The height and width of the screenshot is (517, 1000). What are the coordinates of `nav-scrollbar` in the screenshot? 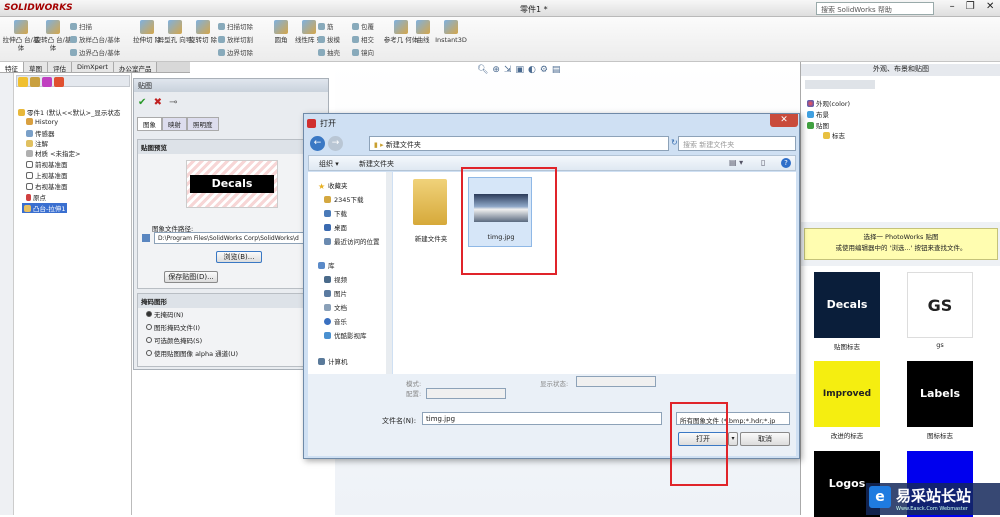 It's located at (389, 273).